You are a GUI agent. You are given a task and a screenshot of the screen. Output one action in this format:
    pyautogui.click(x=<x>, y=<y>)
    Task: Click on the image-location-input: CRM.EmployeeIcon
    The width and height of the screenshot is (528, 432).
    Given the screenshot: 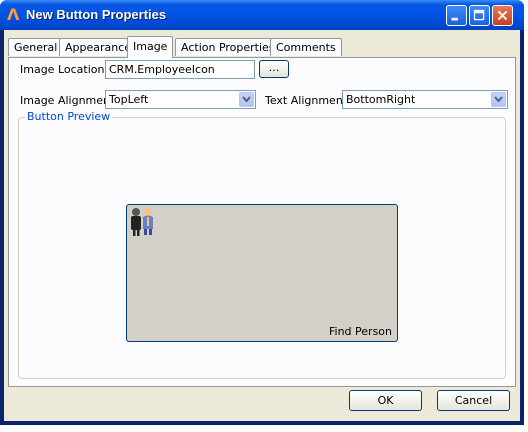 What is the action you would take?
    pyautogui.click(x=180, y=69)
    